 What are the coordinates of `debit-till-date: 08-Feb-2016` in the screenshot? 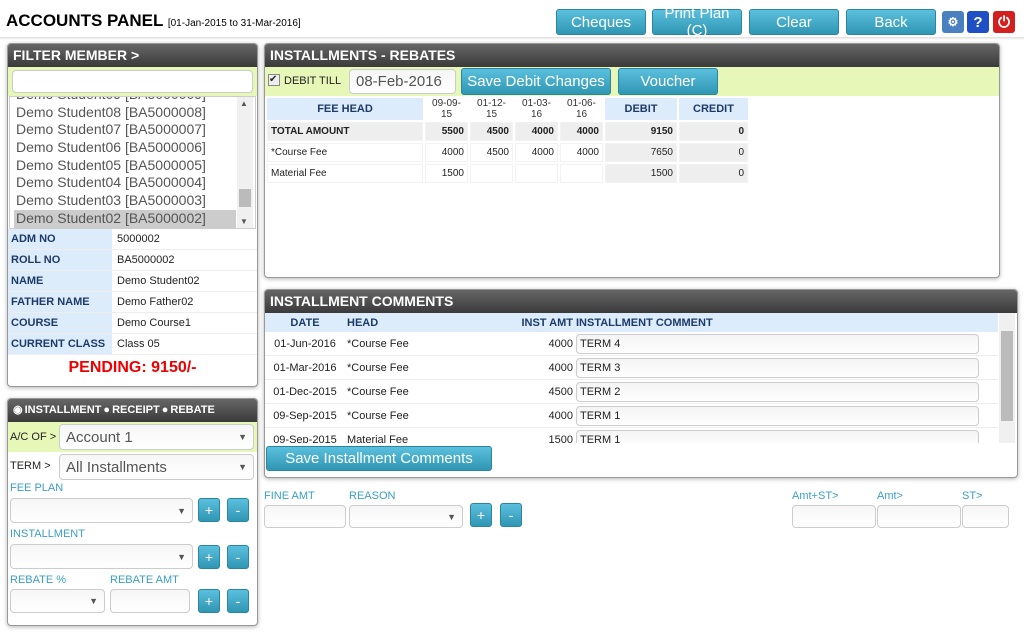 It's located at (399, 81).